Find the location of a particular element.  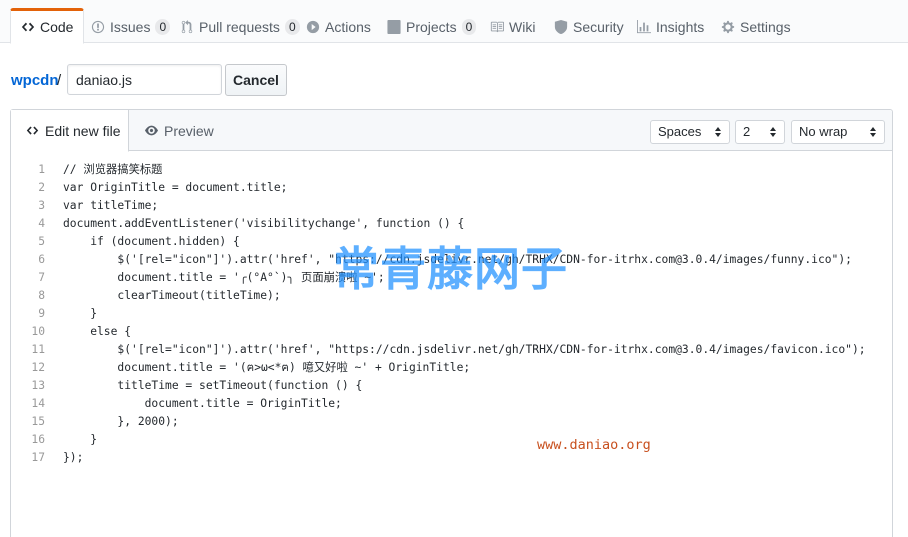

tab-security-label: Security is located at coordinates (598, 26).